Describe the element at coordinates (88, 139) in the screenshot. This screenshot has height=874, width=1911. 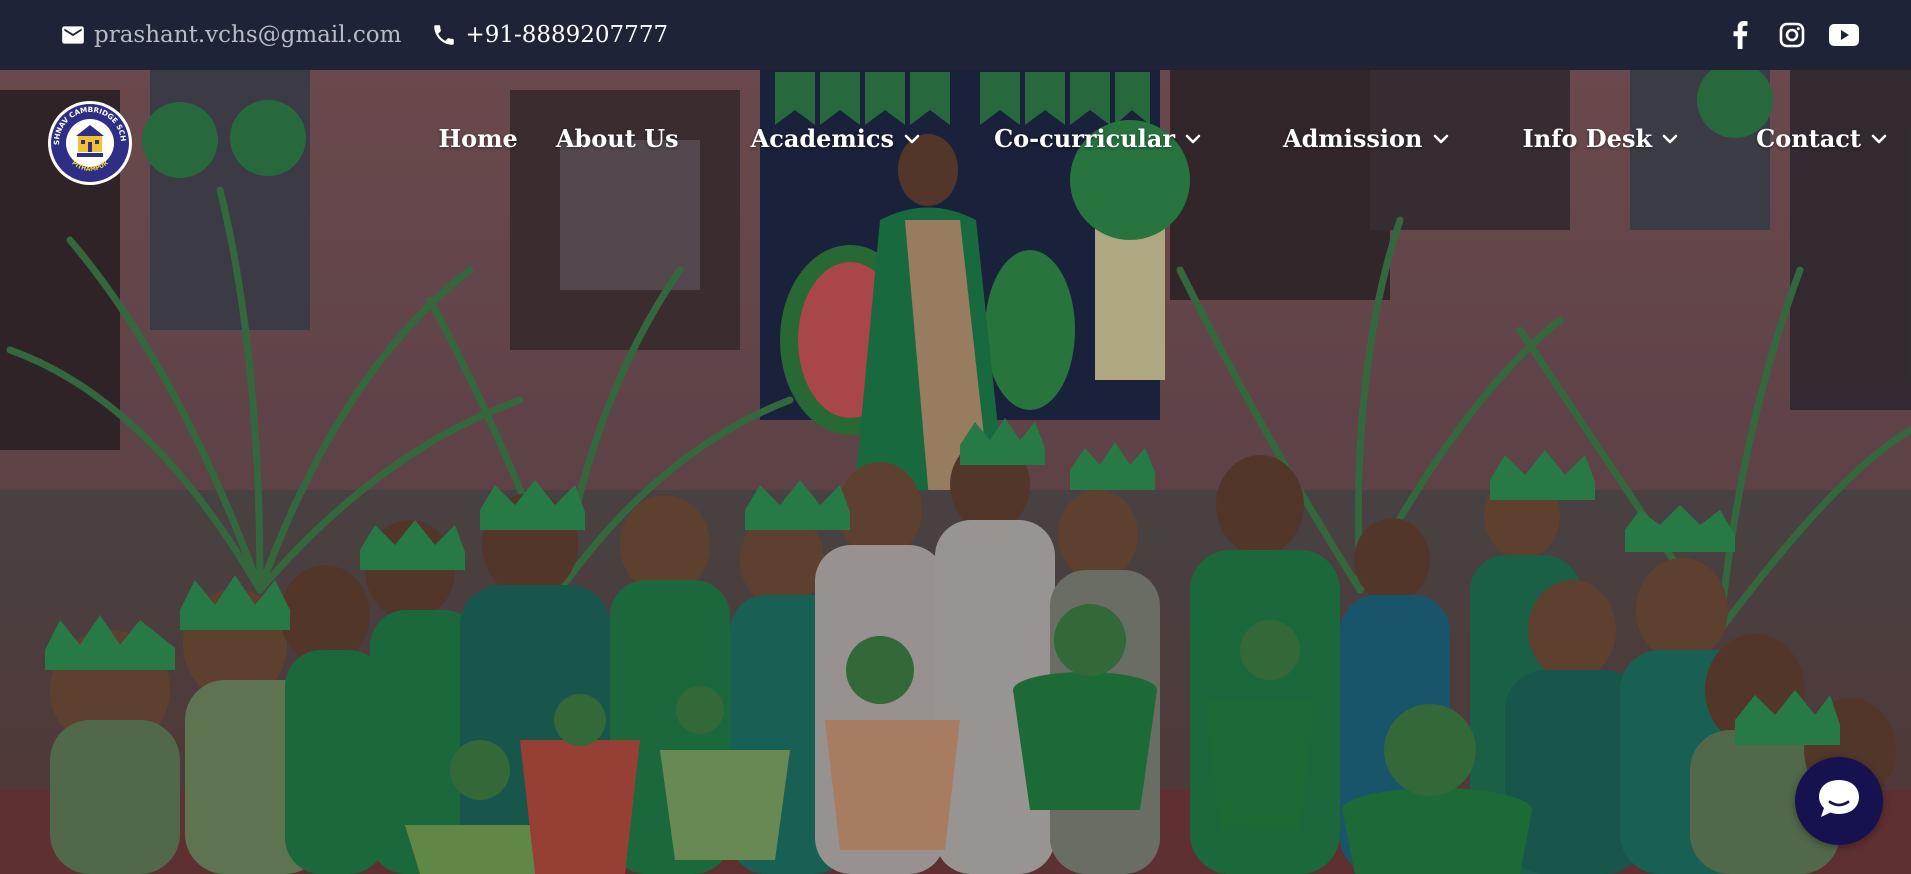
I see `school-logo: VAISHNAV CAMBRIDGE SCHOOL PITHAMPUR` at that location.